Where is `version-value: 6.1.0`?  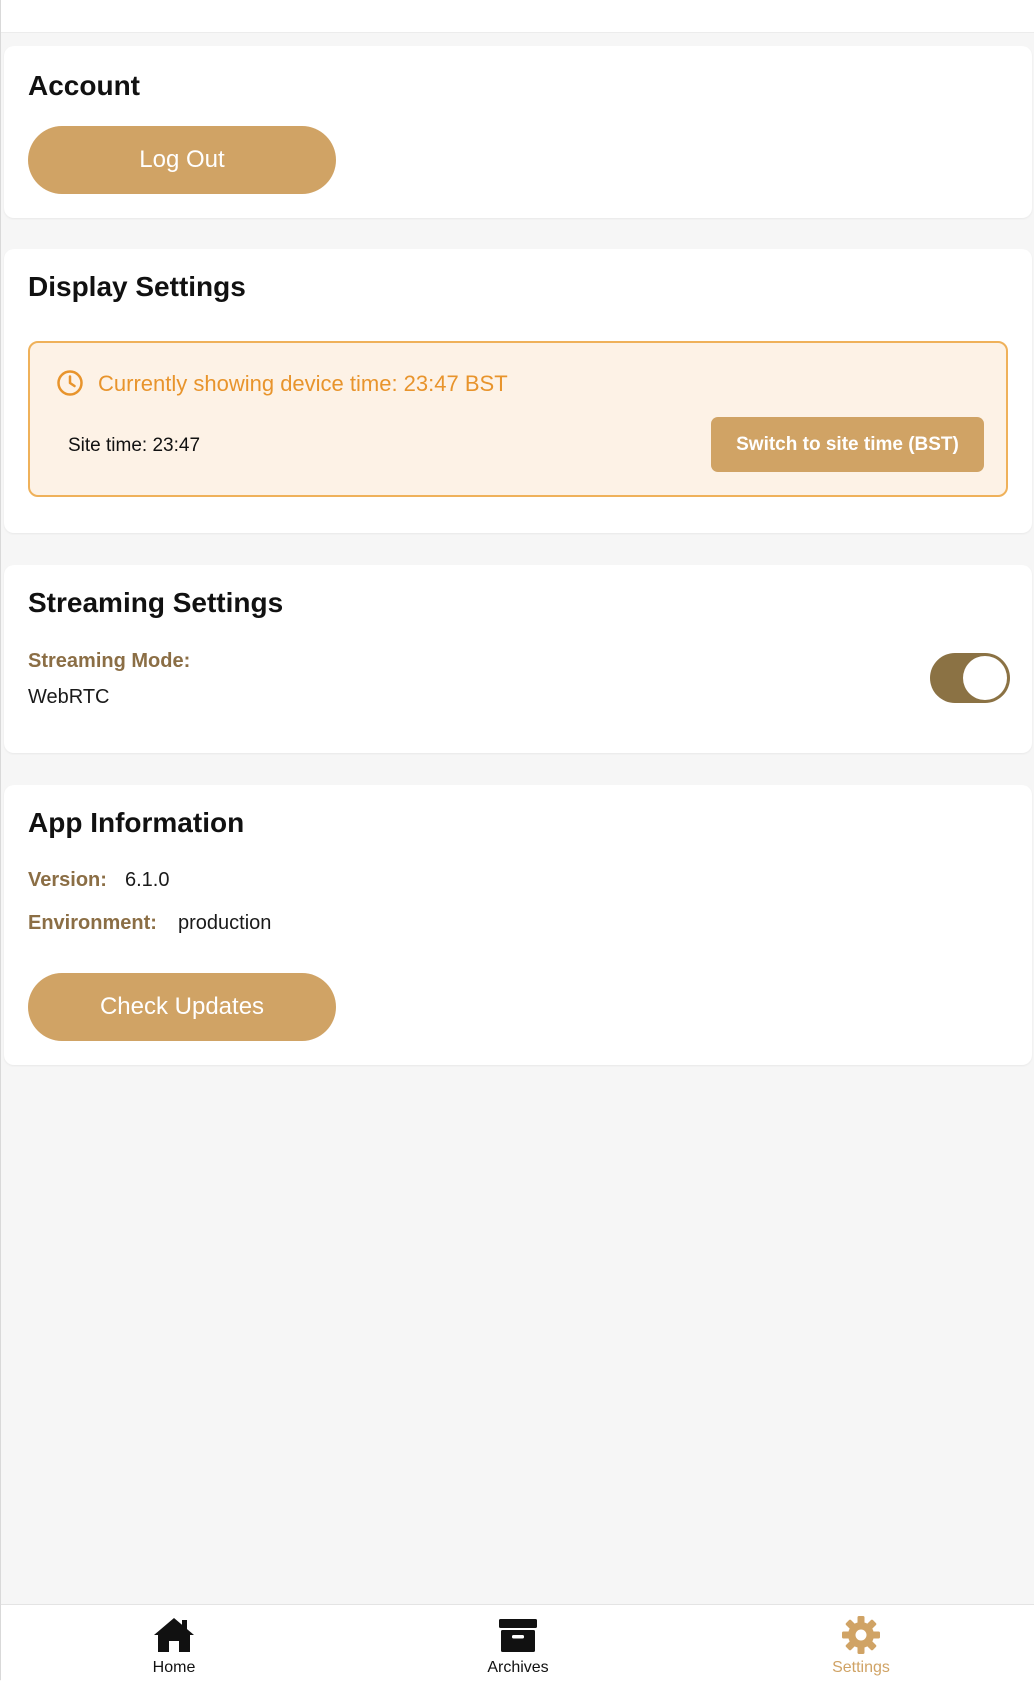
version-value: 6.1.0 is located at coordinates (147, 880).